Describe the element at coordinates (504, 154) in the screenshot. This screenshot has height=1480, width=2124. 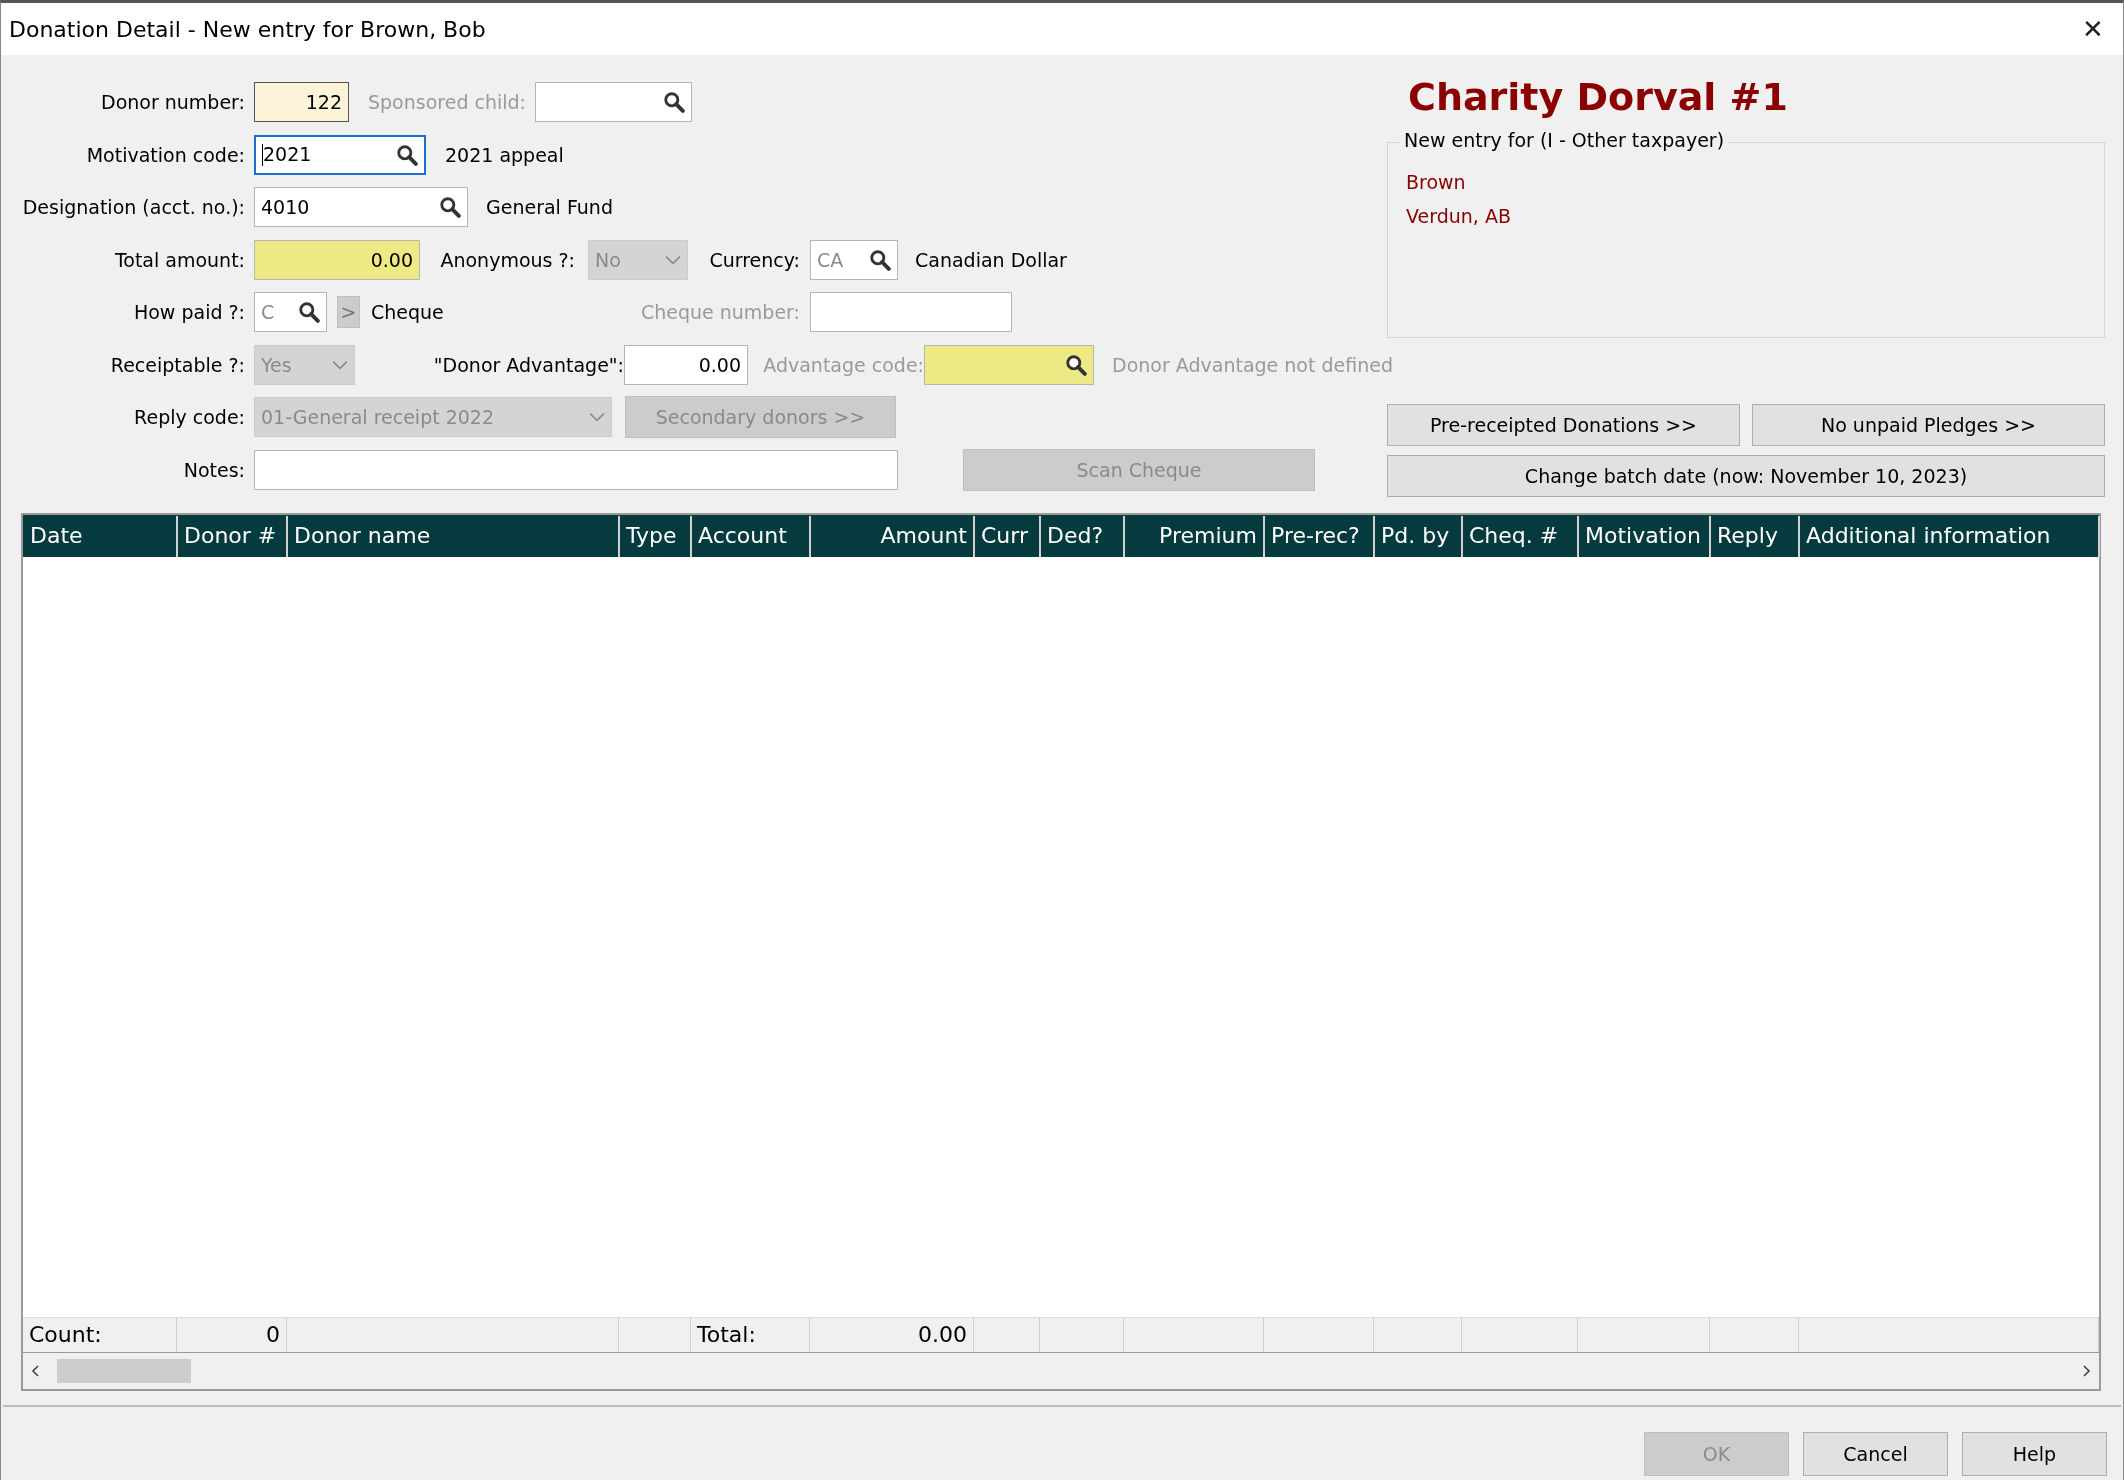
I see `field-description: 2021 appeal` at that location.